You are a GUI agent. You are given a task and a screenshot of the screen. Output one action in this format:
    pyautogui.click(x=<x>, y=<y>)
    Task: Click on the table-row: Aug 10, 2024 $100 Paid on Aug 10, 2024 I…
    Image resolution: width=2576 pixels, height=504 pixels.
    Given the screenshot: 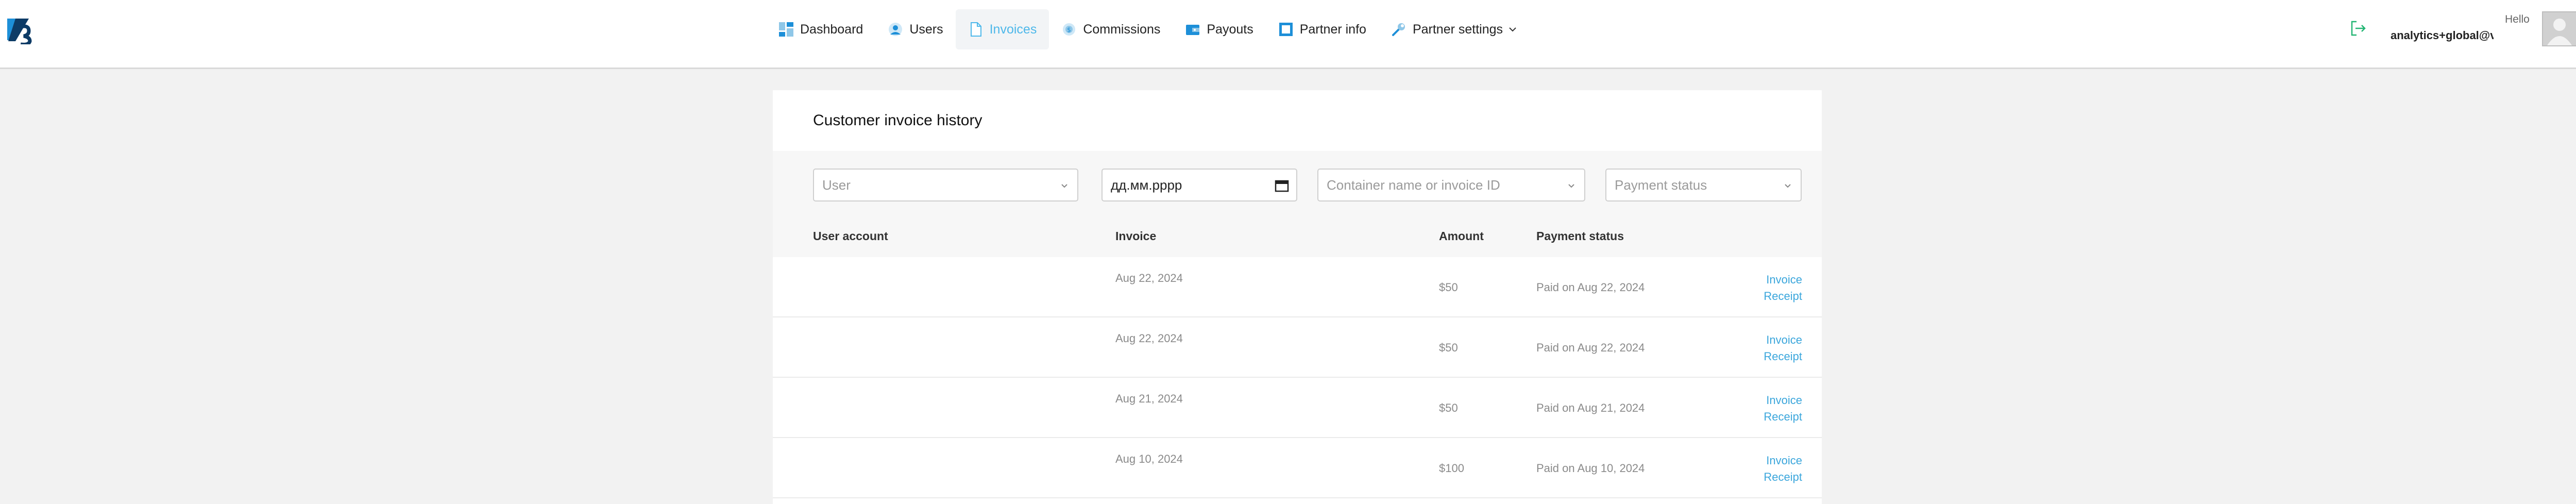 What is the action you would take?
    pyautogui.click(x=1297, y=468)
    